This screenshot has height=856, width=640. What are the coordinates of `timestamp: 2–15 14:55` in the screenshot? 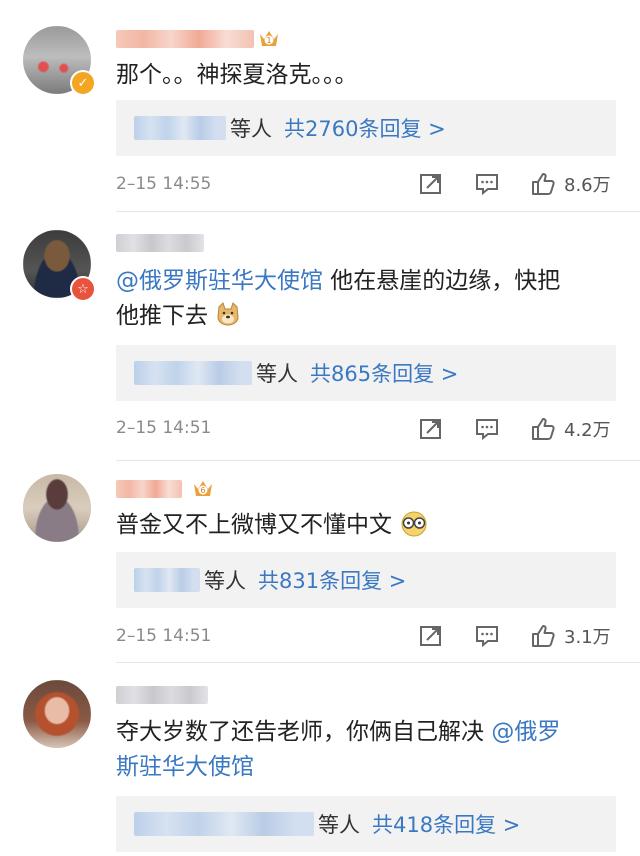 It's located at (164, 184).